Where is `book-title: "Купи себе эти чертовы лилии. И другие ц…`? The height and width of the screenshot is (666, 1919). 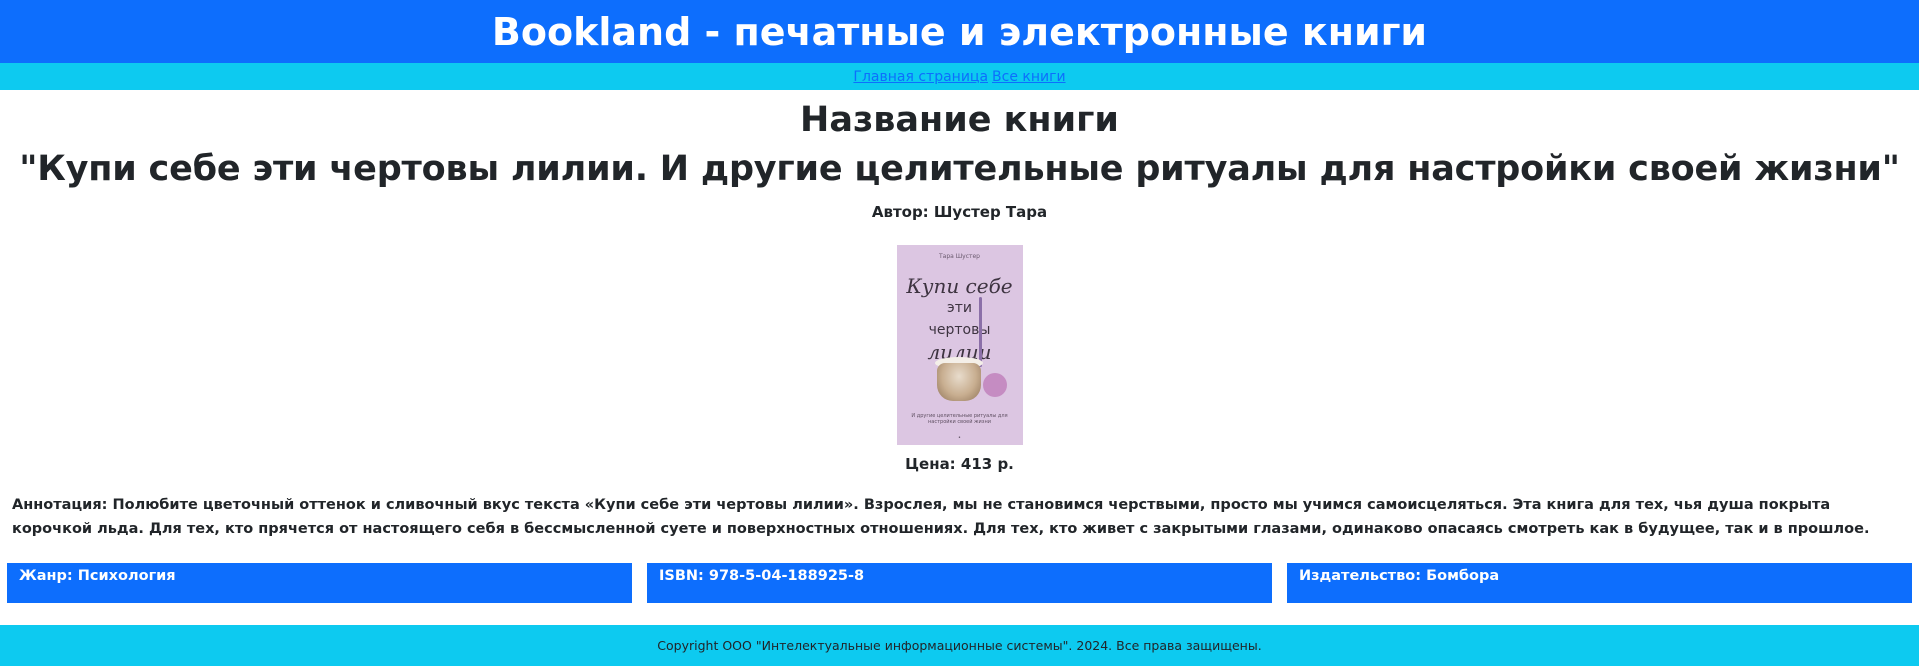 book-title: "Купи себе эти чертовы лилии. И другие ц… is located at coordinates (959, 169).